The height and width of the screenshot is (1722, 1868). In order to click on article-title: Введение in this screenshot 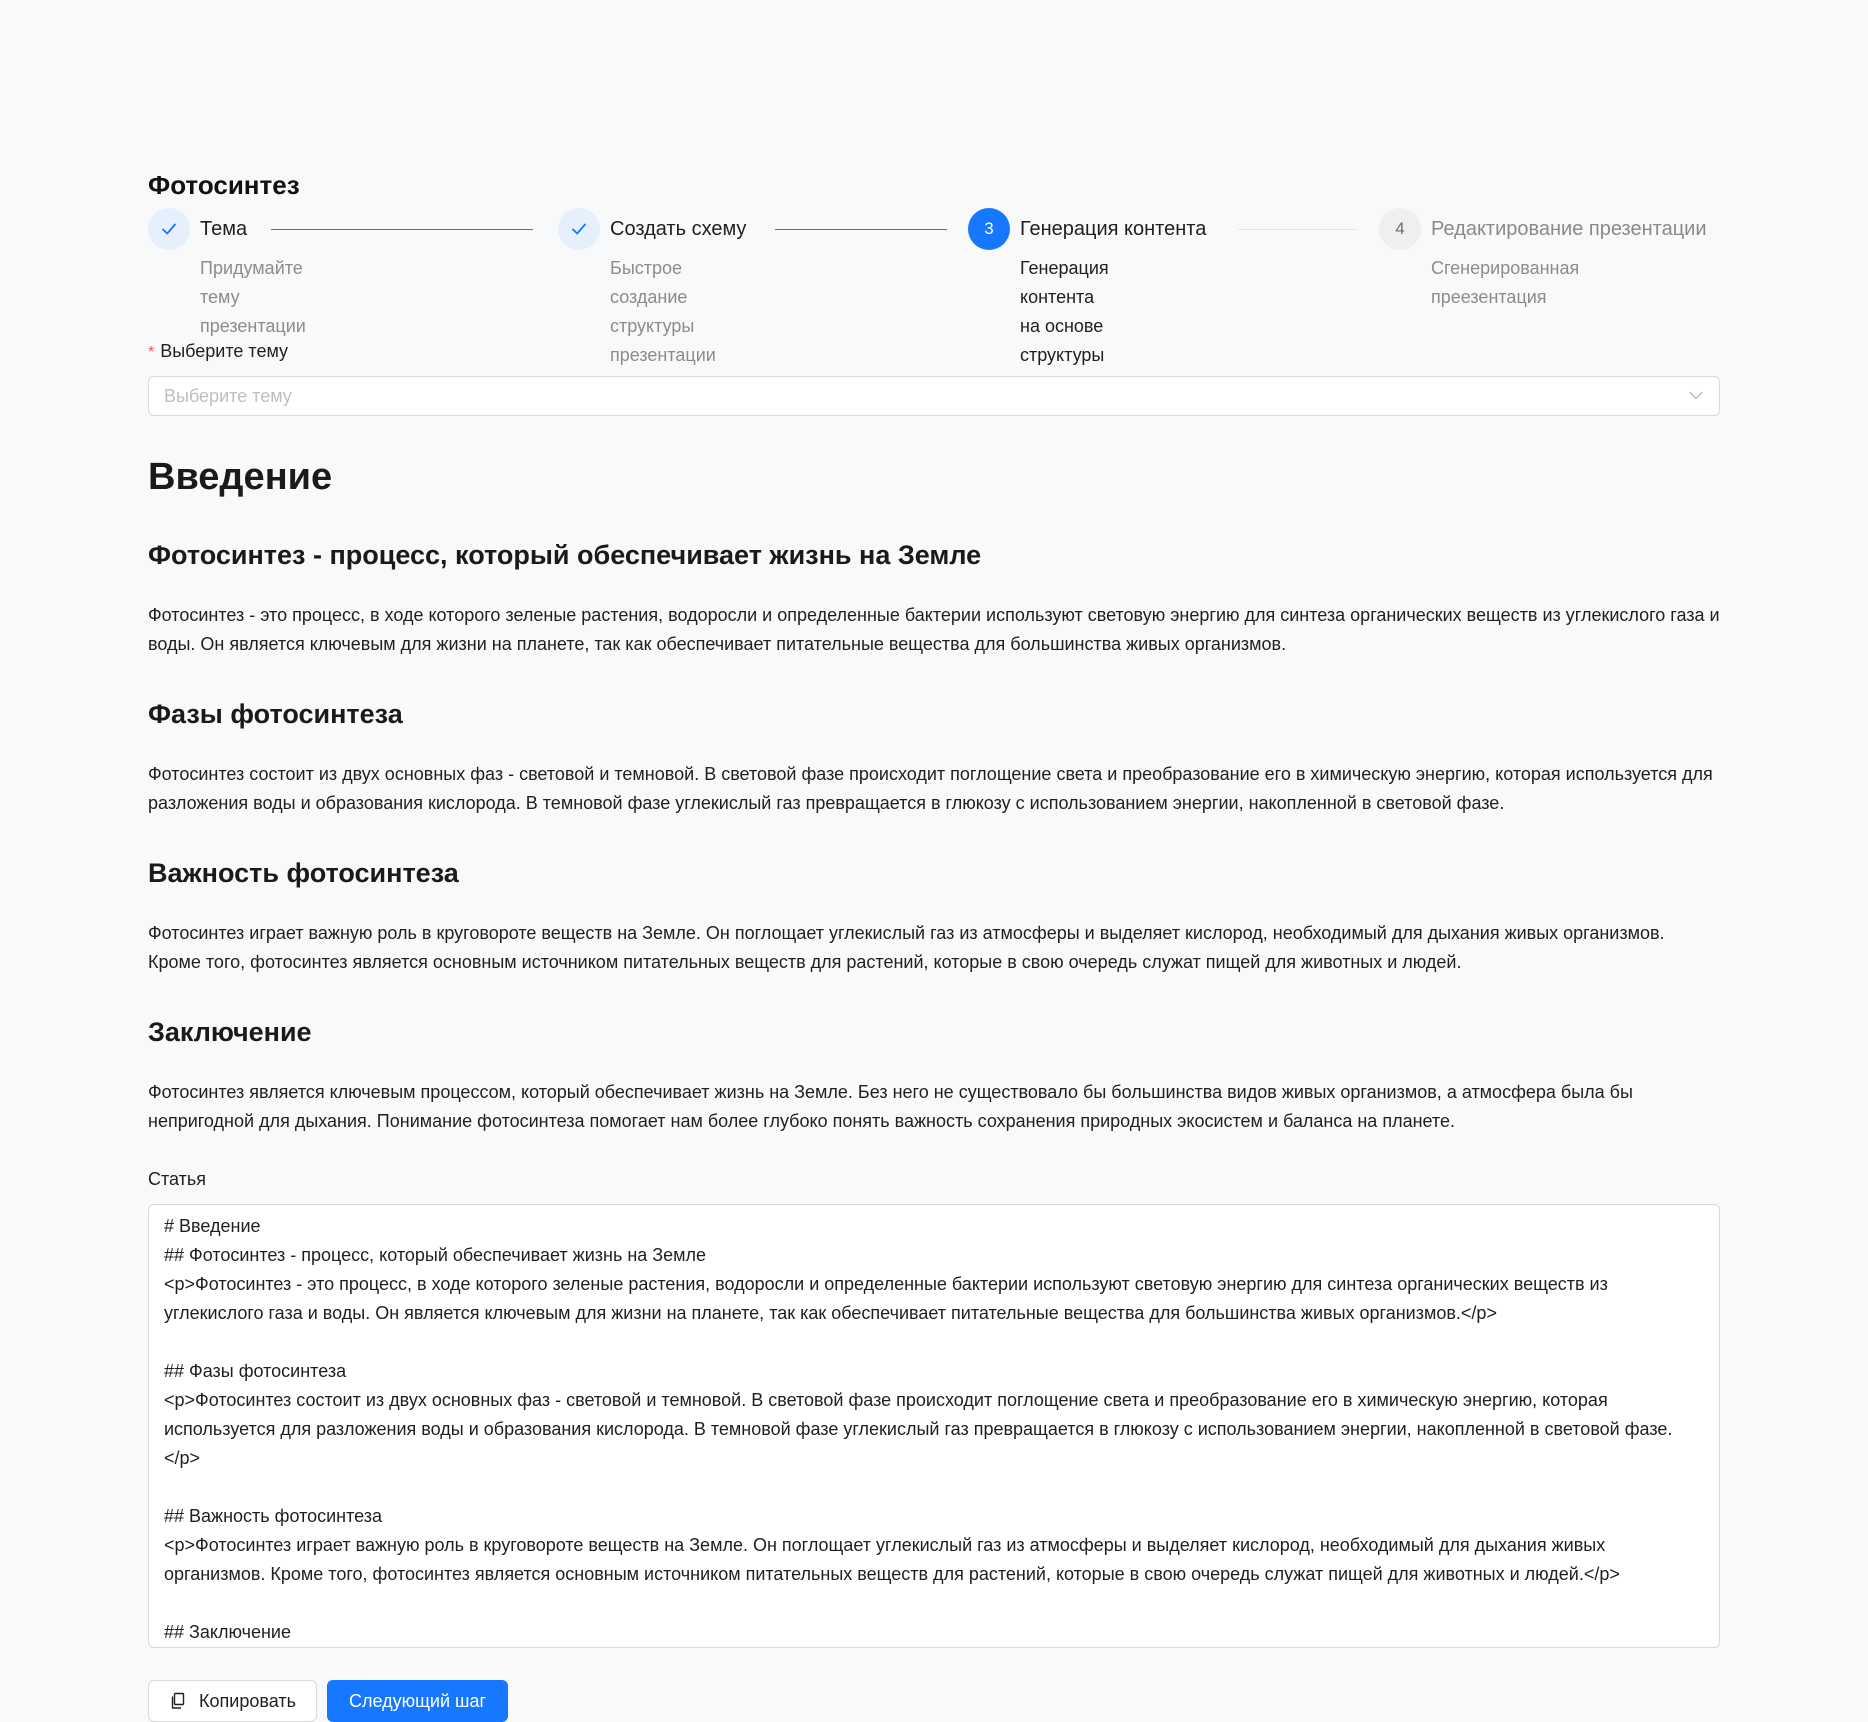, I will do `click(240, 477)`.